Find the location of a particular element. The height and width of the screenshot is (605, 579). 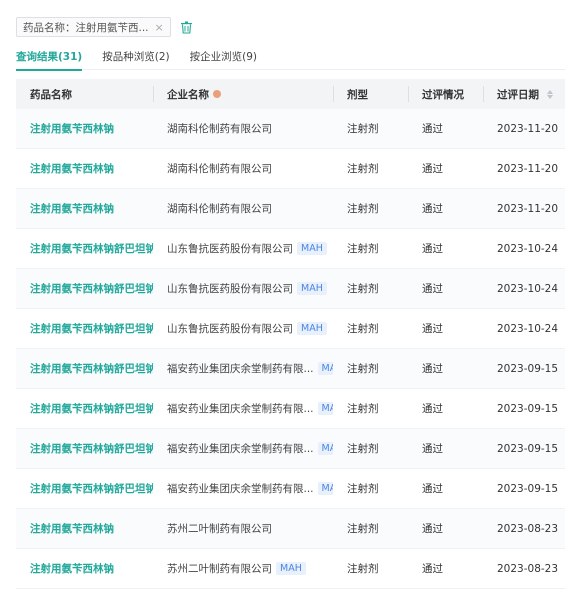

header-dosage-form: 剂型 is located at coordinates (370, 94).